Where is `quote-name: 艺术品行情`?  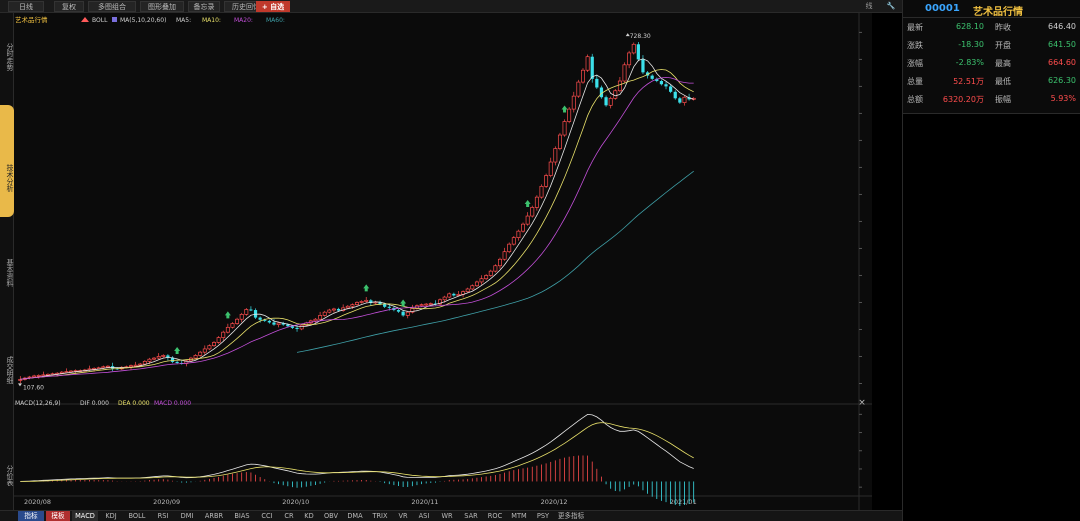
quote-name: 艺术品行情 is located at coordinates (998, 12).